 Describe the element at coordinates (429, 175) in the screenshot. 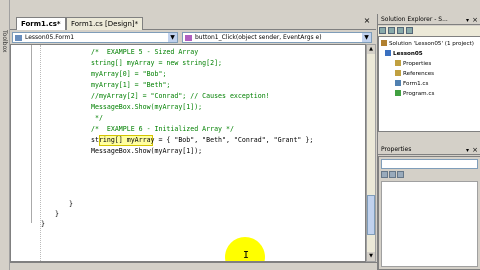

I see `properties-toolbar` at that location.